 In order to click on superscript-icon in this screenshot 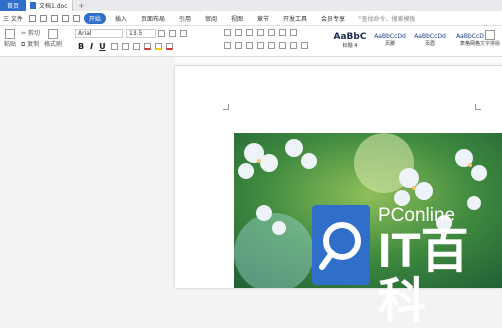, I will do `click(125, 46)`.